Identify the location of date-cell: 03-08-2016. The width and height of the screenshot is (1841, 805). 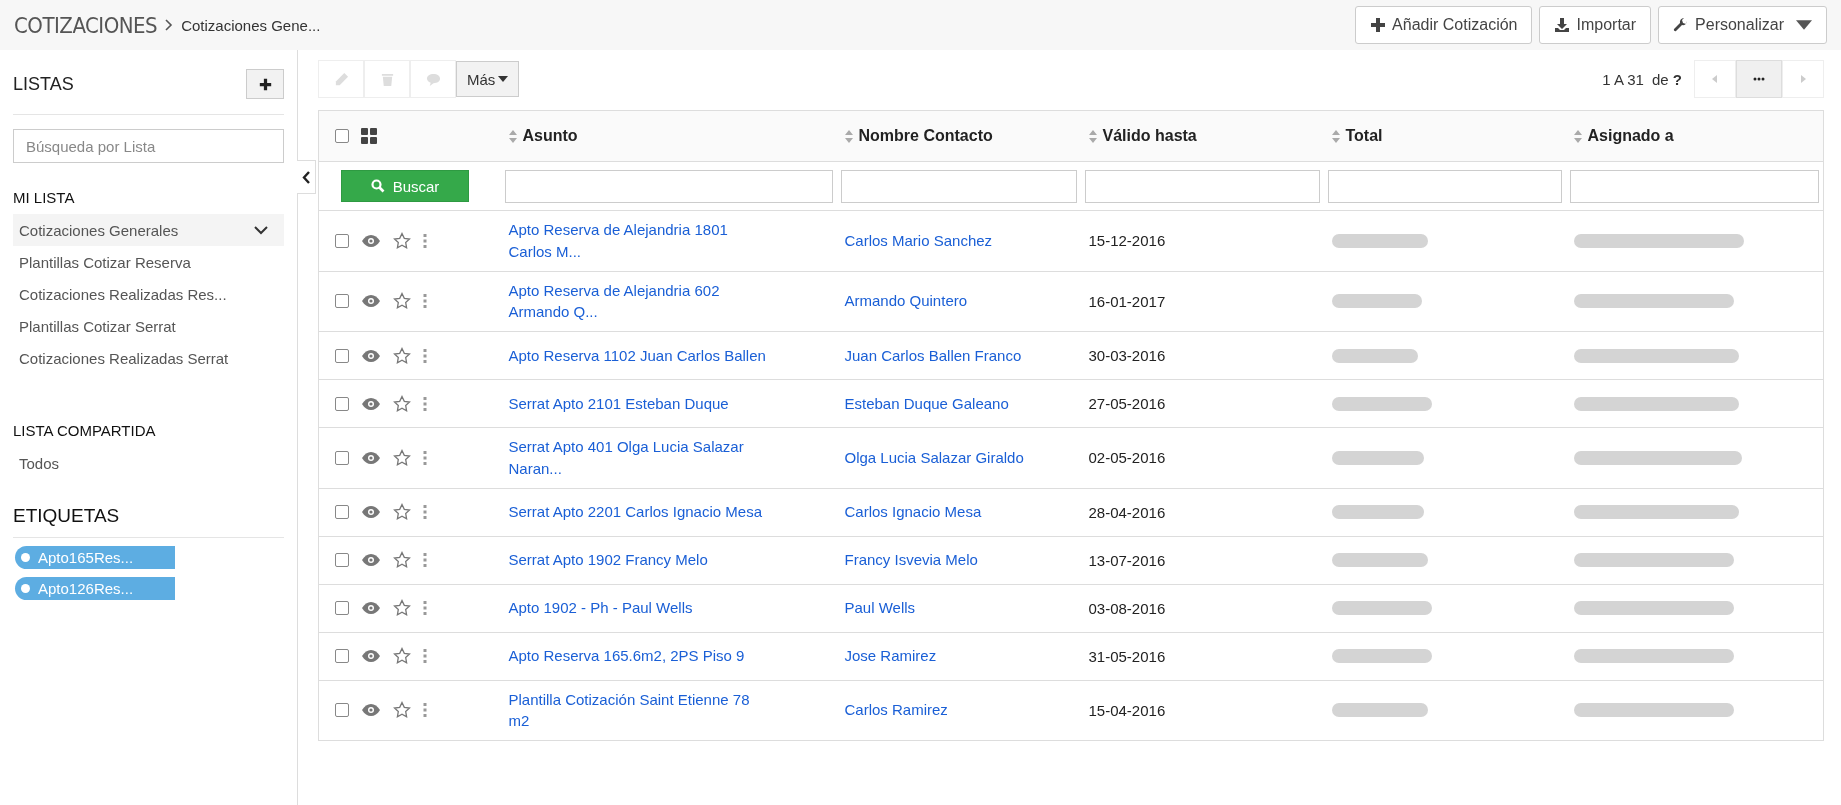
(1127, 608).